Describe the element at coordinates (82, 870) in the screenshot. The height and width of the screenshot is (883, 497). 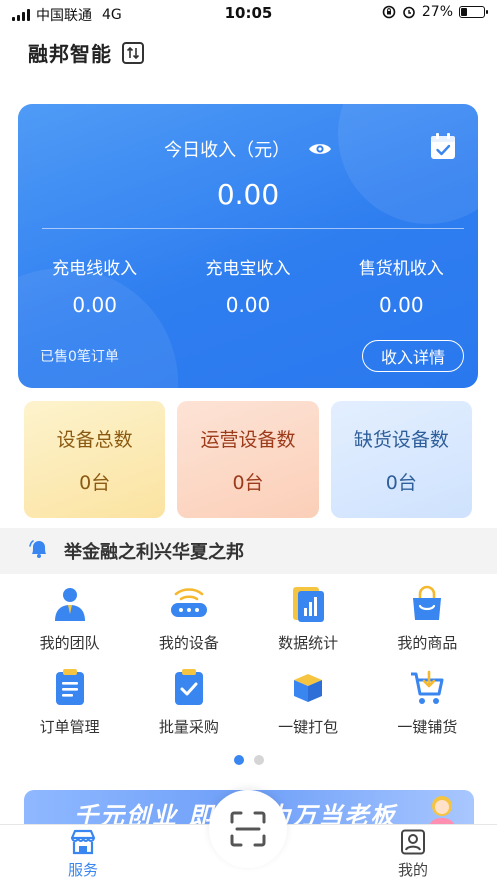
I see `tab-service-label: 服务` at that location.